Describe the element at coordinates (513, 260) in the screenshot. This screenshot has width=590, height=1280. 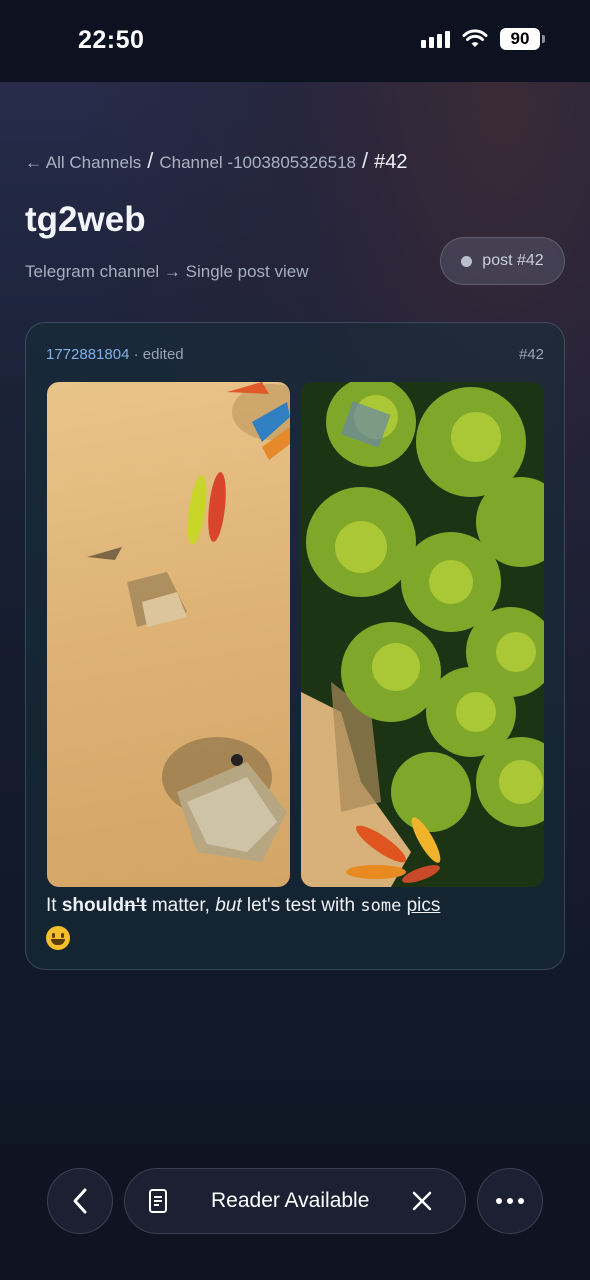
I see `post-pill-label: post #42` at that location.